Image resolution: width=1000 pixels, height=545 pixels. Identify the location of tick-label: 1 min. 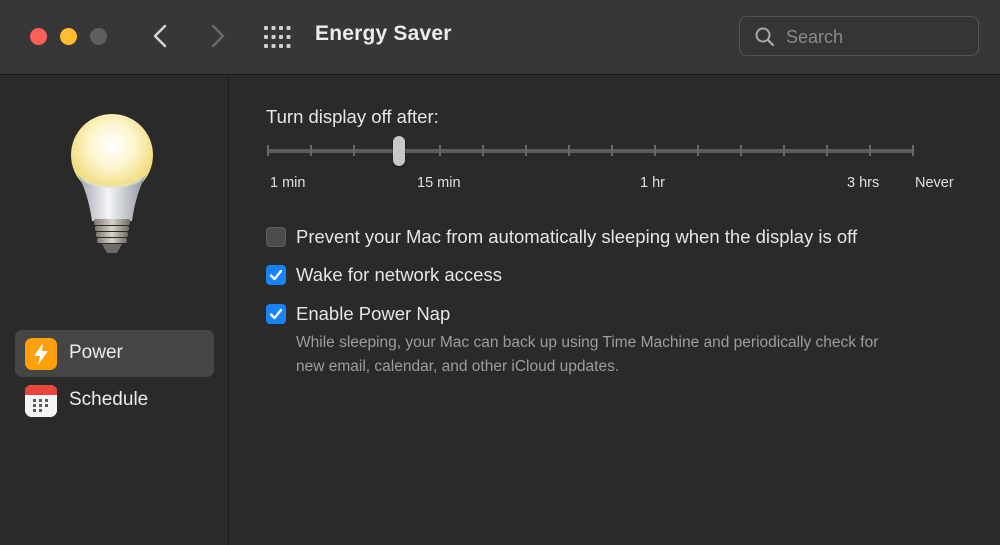
(288, 183).